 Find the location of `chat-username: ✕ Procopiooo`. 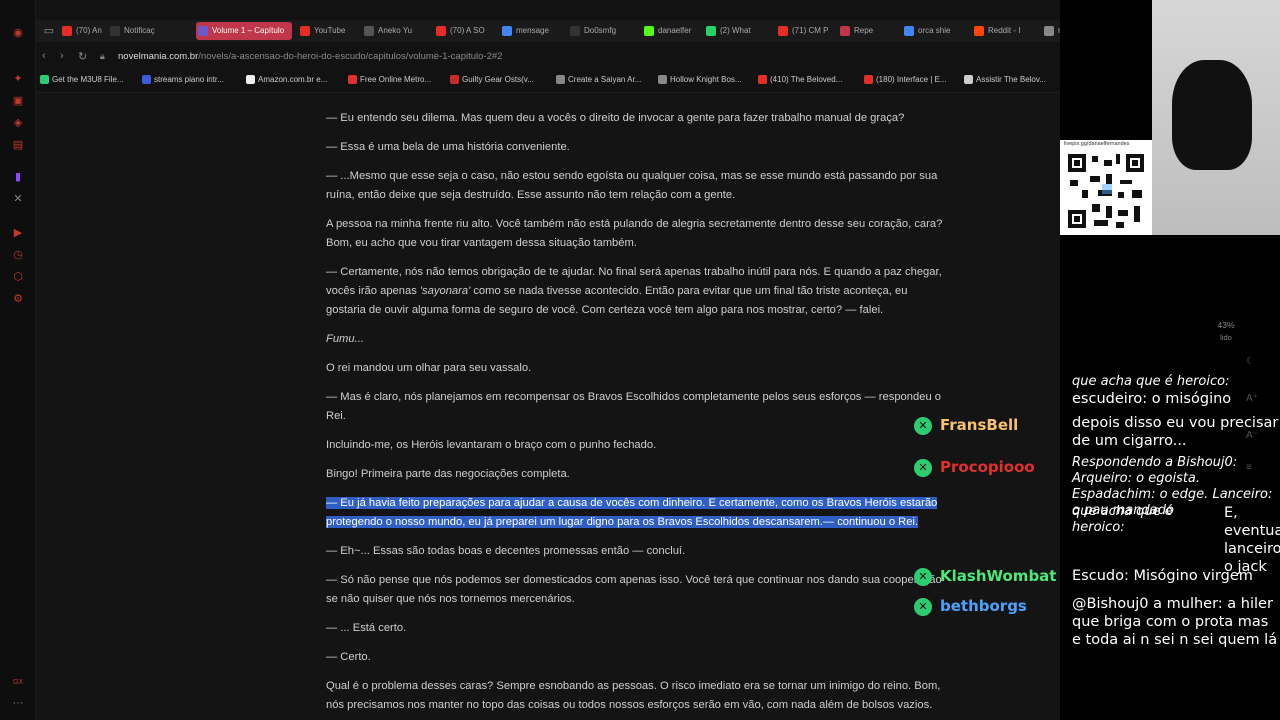

chat-username: ✕ Procopiooo is located at coordinates (974, 467).